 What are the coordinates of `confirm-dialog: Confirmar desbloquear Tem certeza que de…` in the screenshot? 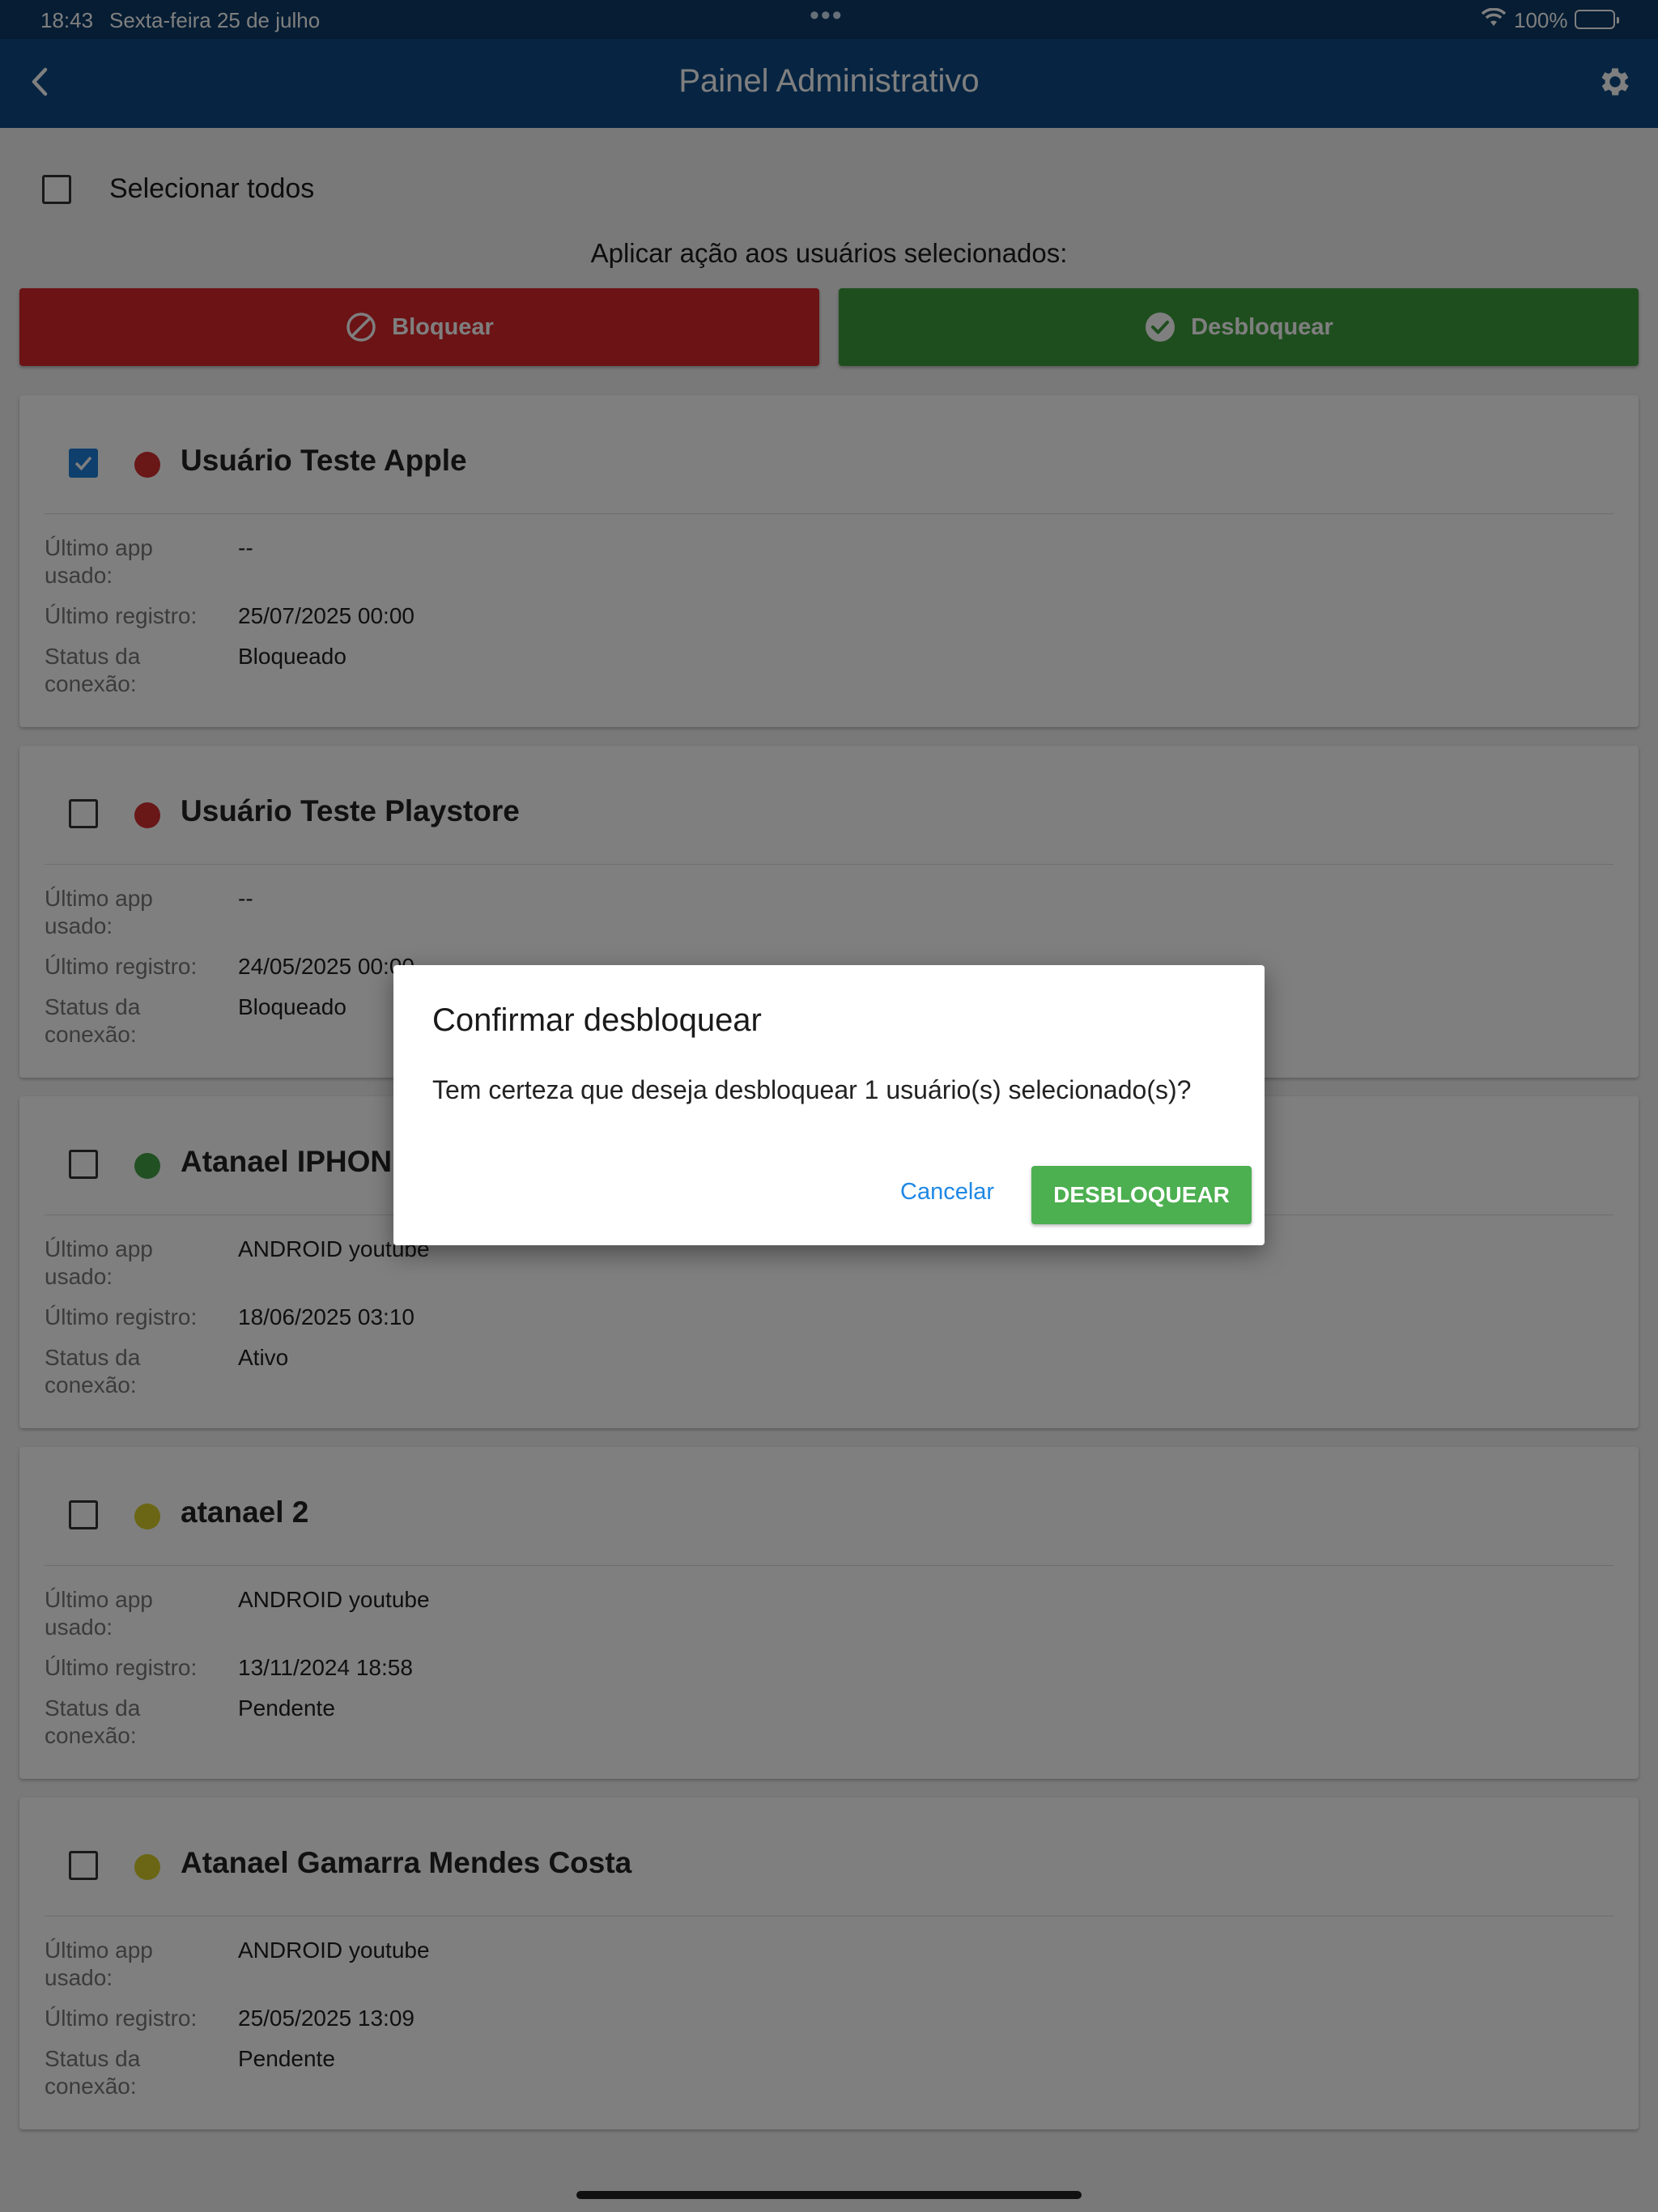 It's located at (829, 1105).